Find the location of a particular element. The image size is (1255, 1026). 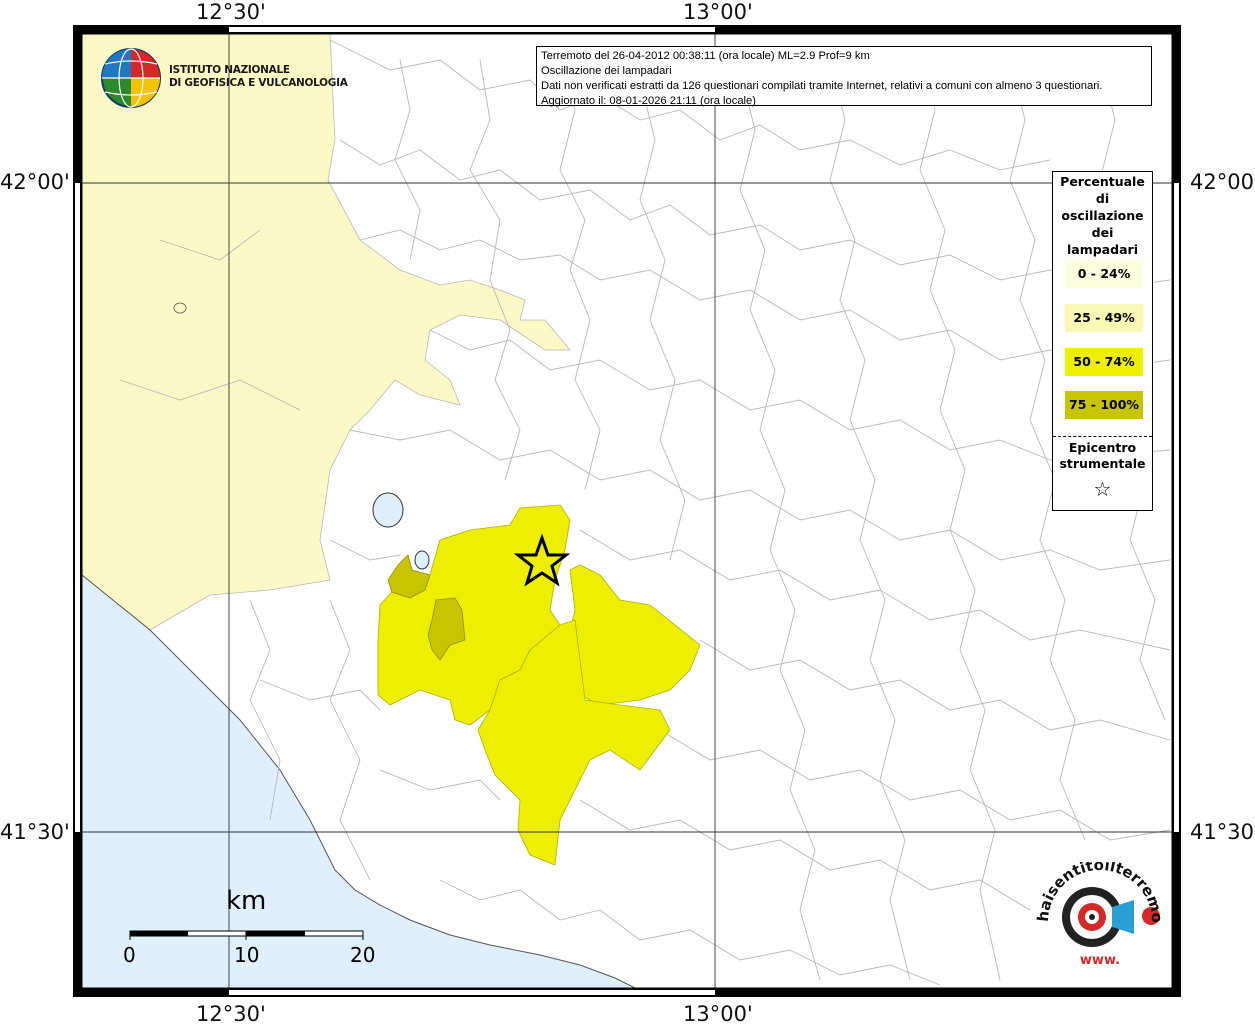

legend-epicenter-line2: strumentale is located at coordinates (1102, 463).